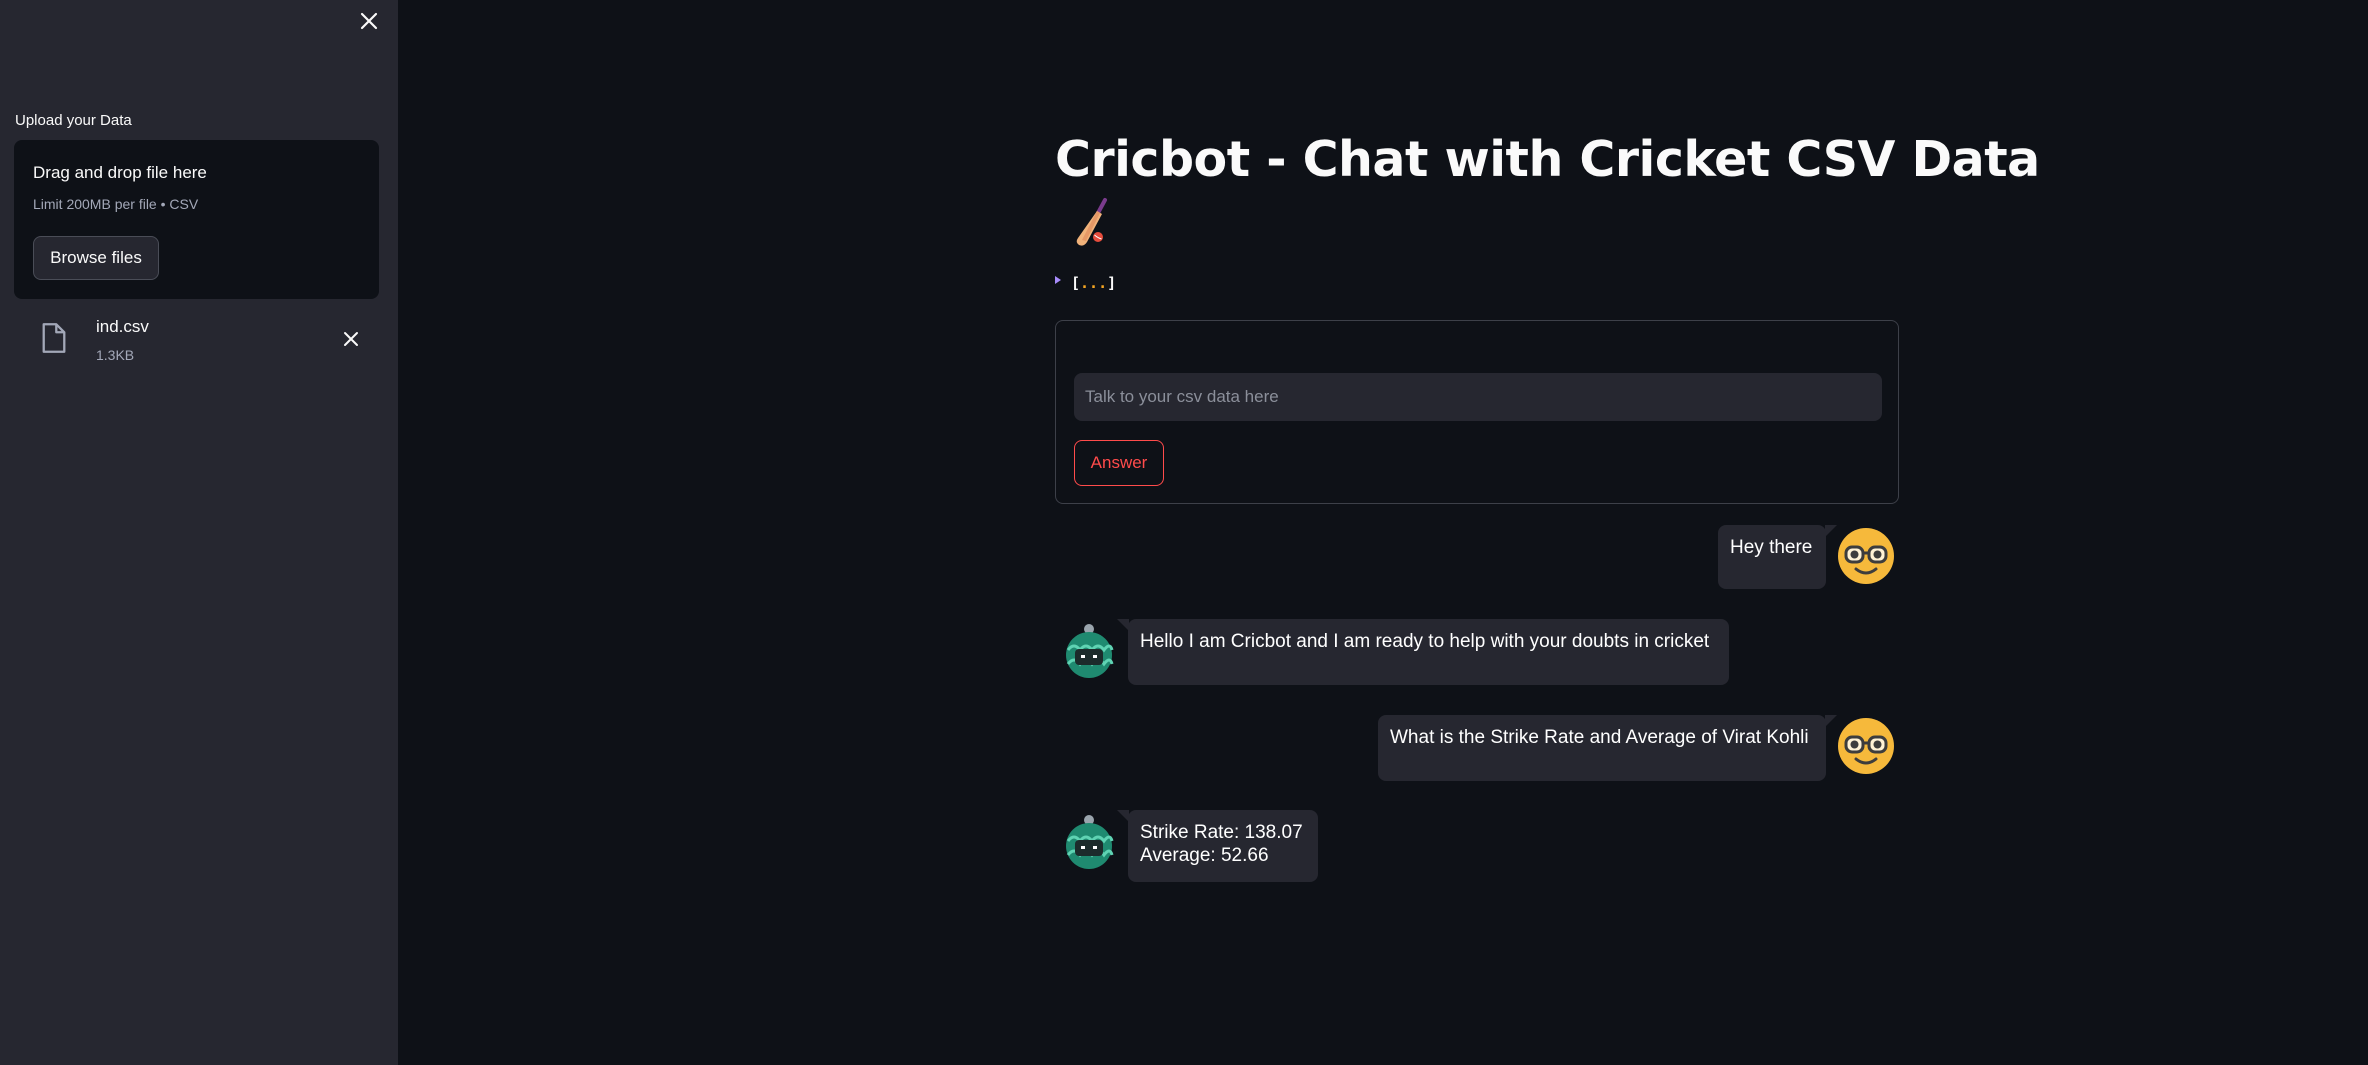  What do you see at coordinates (1076, 283) in the screenshot?
I see `json-open-bracket: [` at bounding box center [1076, 283].